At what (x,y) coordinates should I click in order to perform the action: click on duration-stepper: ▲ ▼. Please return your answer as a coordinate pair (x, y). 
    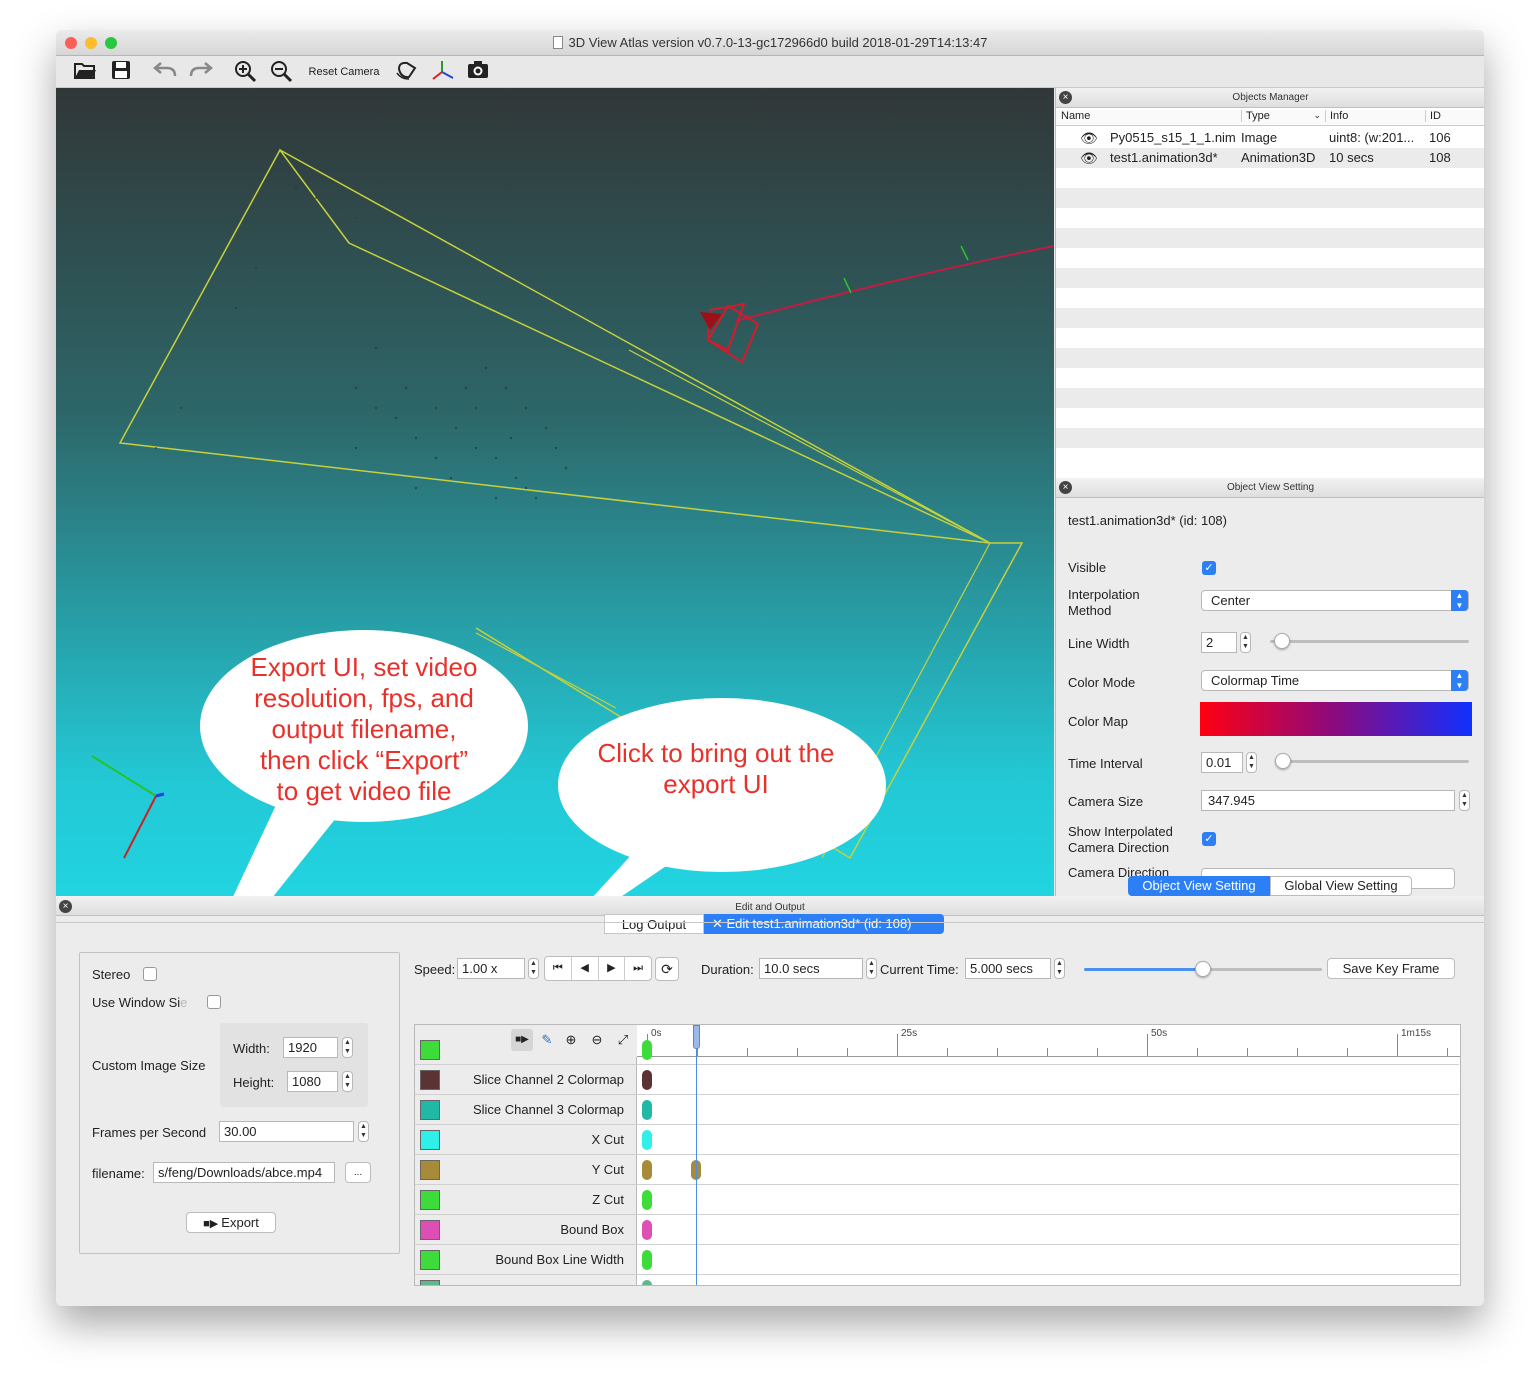
    Looking at the image, I should click on (871, 968).